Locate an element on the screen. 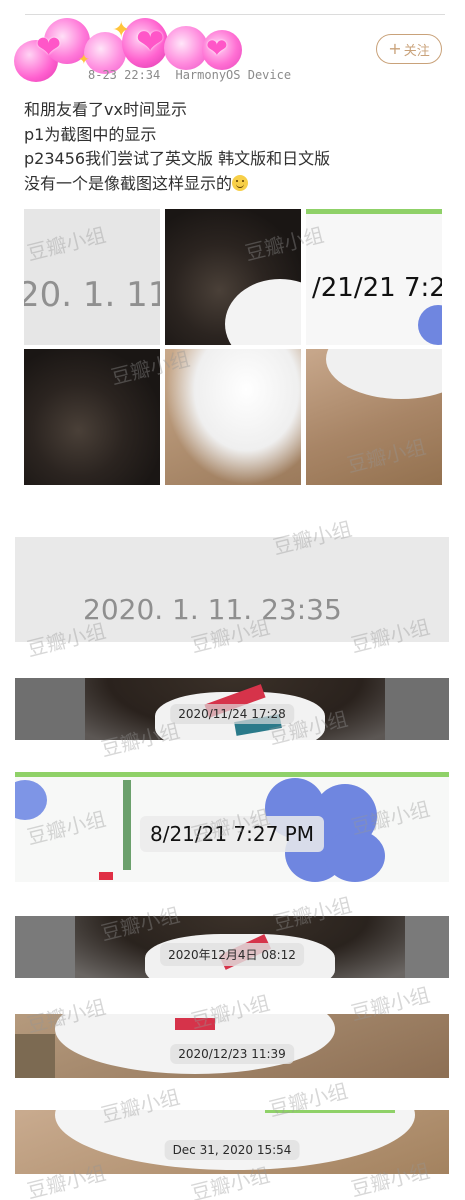 The height and width of the screenshot is (1200, 465). post-line: p23456我们尝试了英文版 韩文版和日文版 is located at coordinates (177, 158).